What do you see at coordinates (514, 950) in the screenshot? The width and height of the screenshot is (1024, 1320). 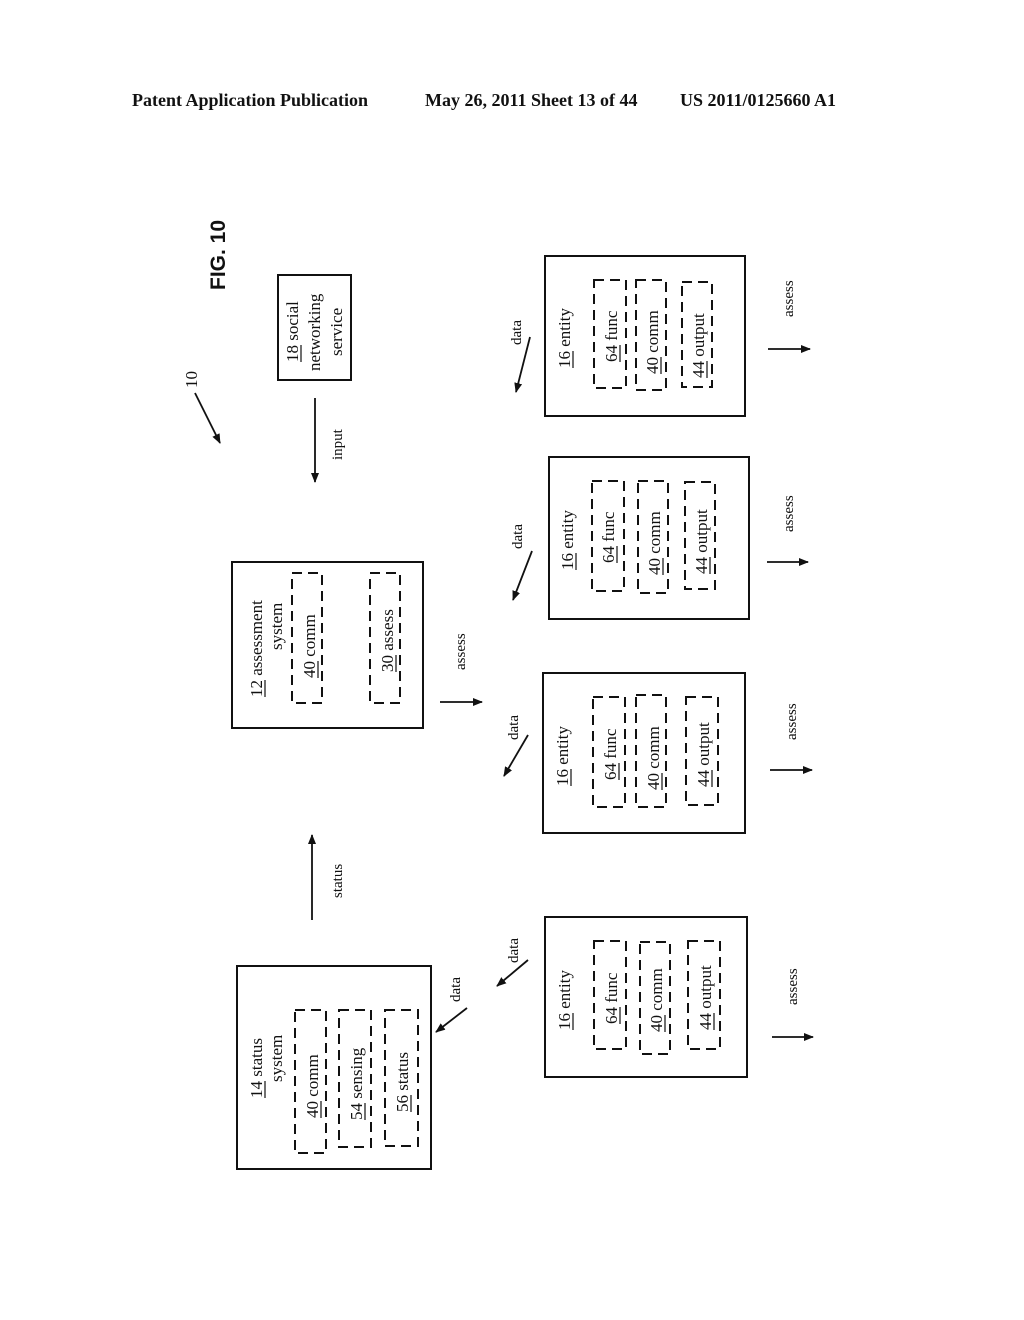 I see `entity-4-data-label: data` at bounding box center [514, 950].